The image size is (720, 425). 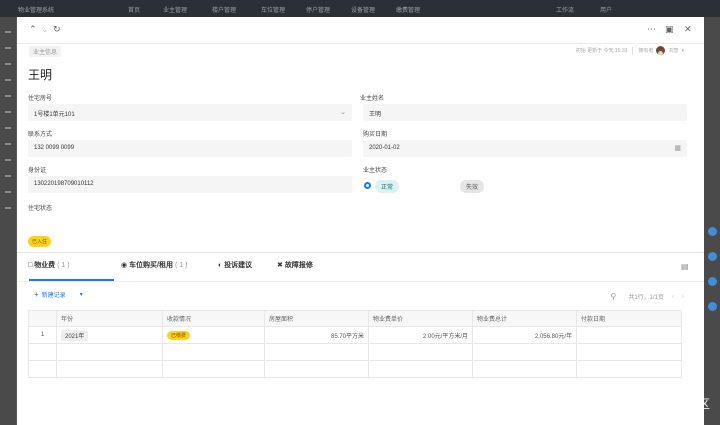 I want to click on chat-icon: ◐, so click(x=220, y=265).